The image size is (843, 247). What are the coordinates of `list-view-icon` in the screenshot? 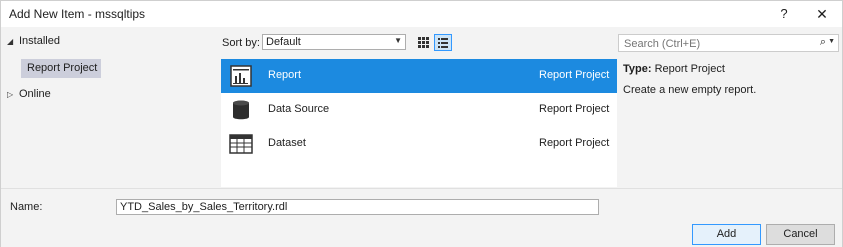 It's located at (443, 43).